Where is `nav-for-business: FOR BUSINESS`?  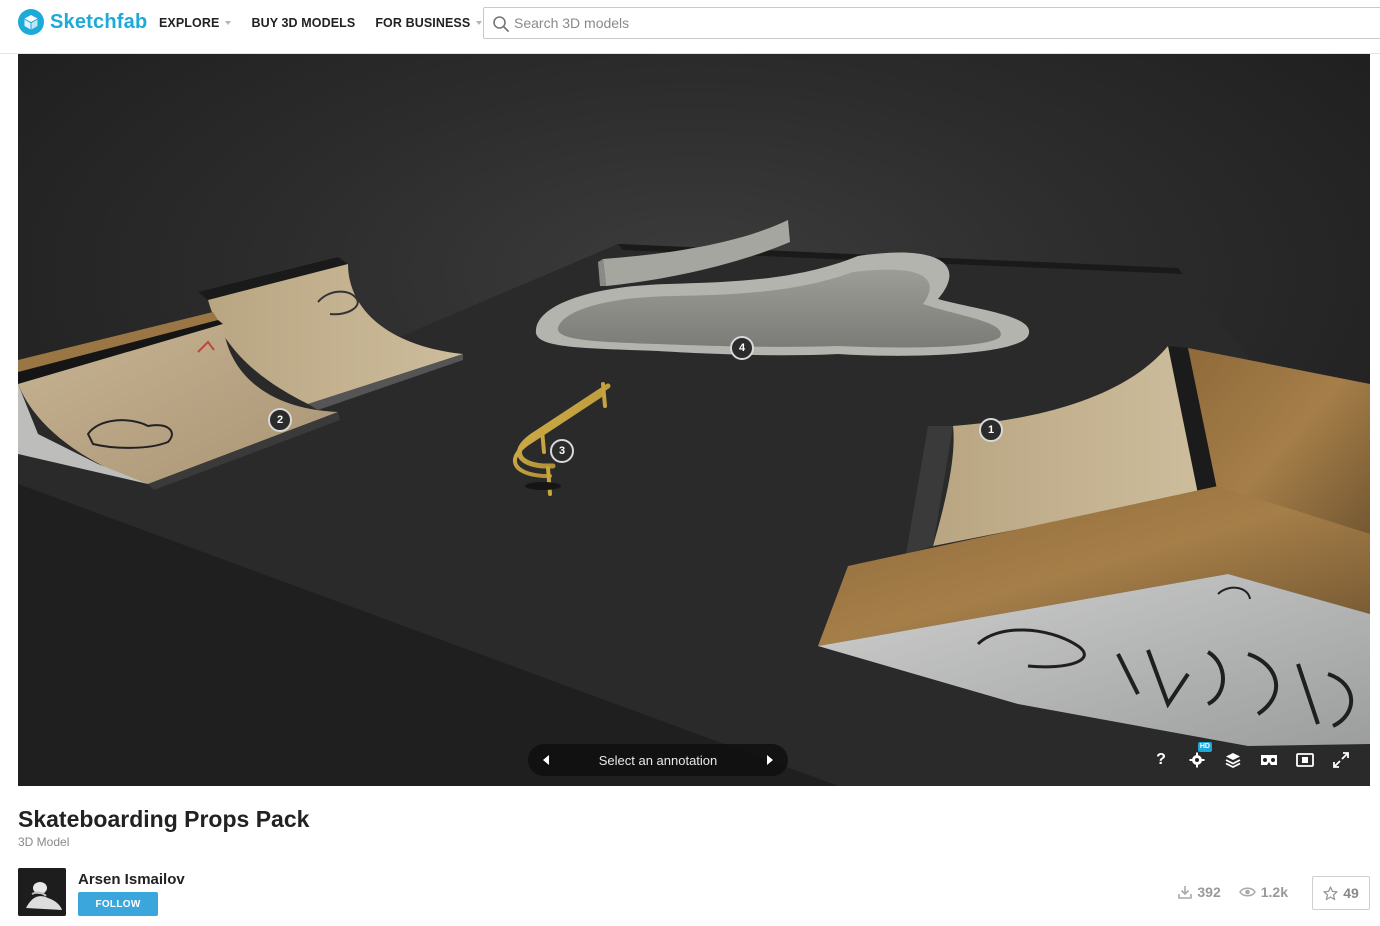
nav-for-business: FOR BUSINESS is located at coordinates (429, 23).